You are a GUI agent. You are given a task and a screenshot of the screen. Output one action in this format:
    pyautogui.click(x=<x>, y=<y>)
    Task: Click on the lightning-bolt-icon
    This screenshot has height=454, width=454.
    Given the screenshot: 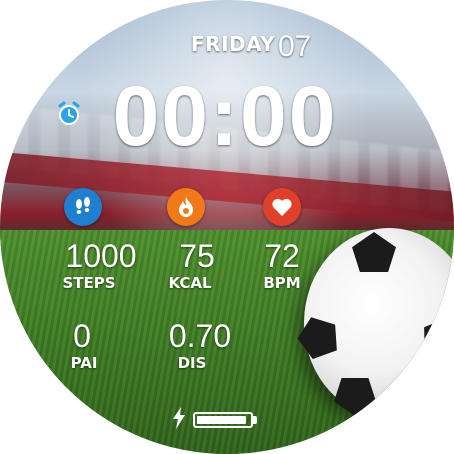 What is the action you would take?
    pyautogui.click(x=179, y=418)
    